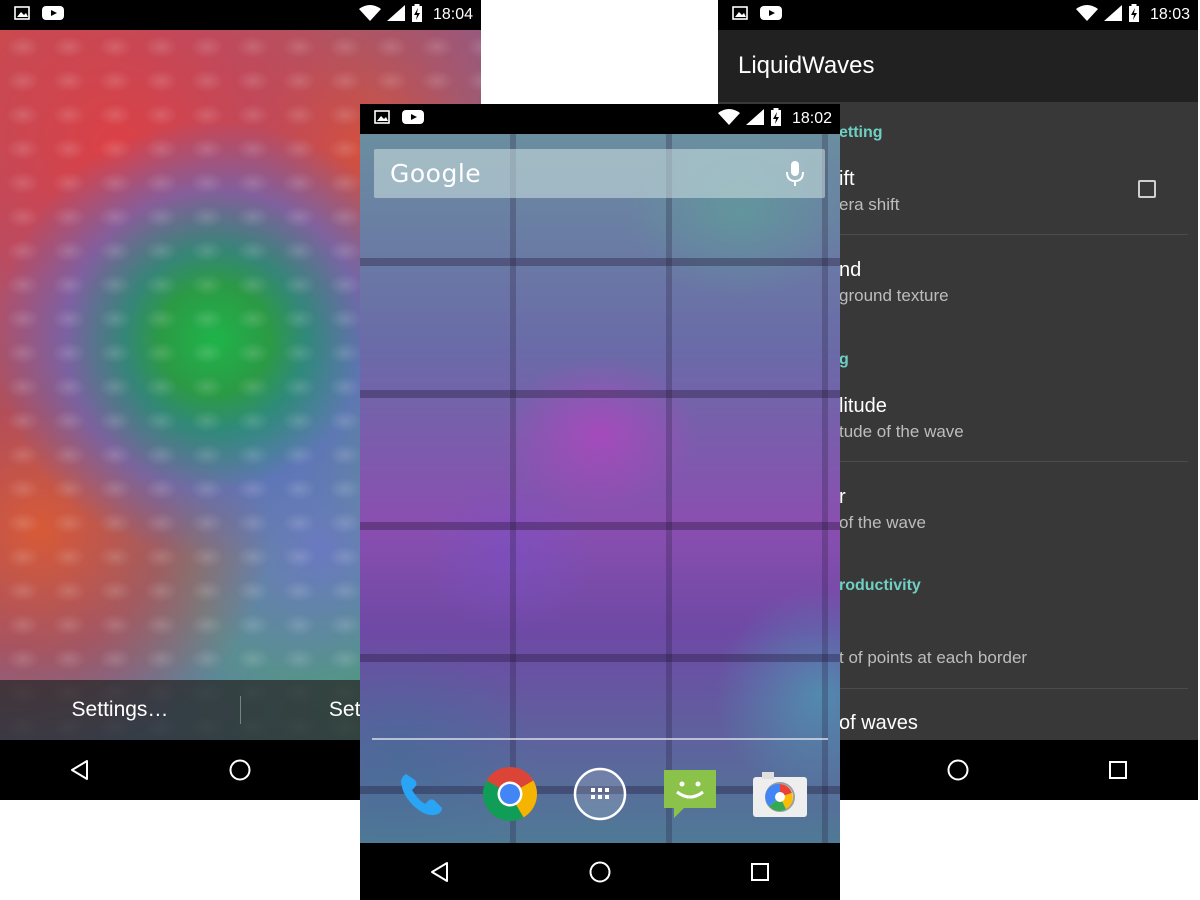 This screenshot has height=900, width=1200. What do you see at coordinates (869, 204) in the screenshot?
I see `preference-summary: era shift` at bounding box center [869, 204].